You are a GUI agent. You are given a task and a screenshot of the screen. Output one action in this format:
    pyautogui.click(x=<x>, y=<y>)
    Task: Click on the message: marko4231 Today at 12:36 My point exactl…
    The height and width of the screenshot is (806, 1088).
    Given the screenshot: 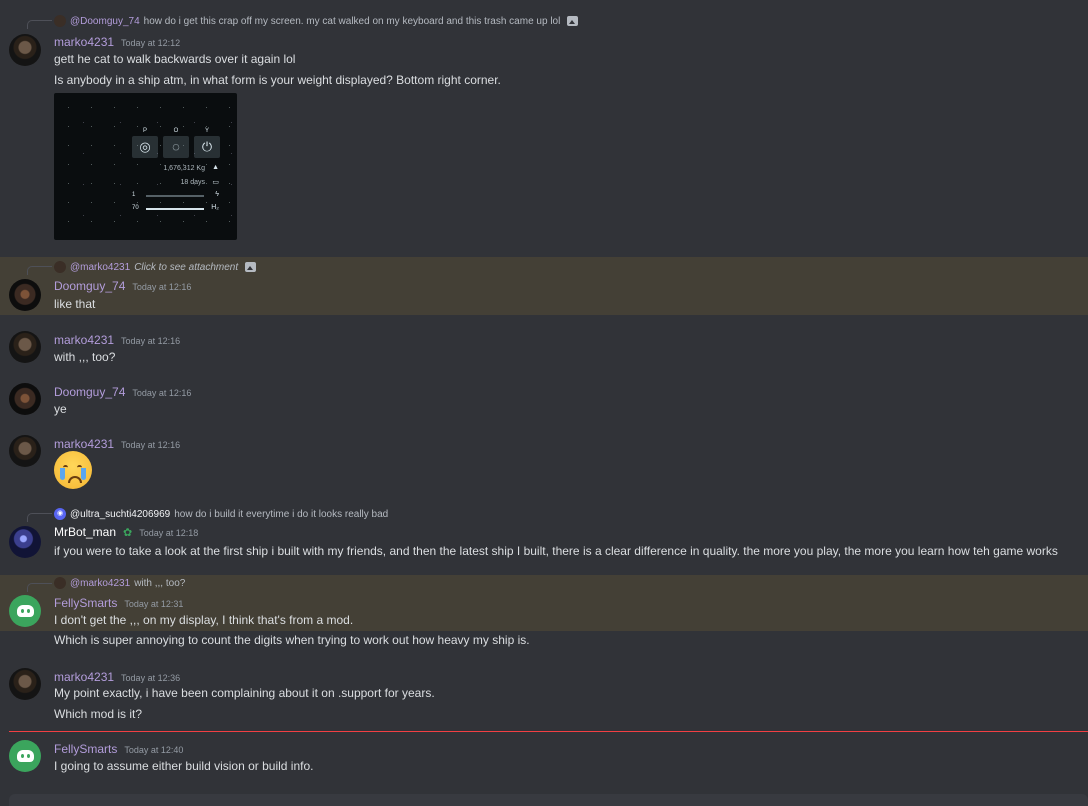 What is the action you would take?
    pyautogui.click(x=544, y=693)
    